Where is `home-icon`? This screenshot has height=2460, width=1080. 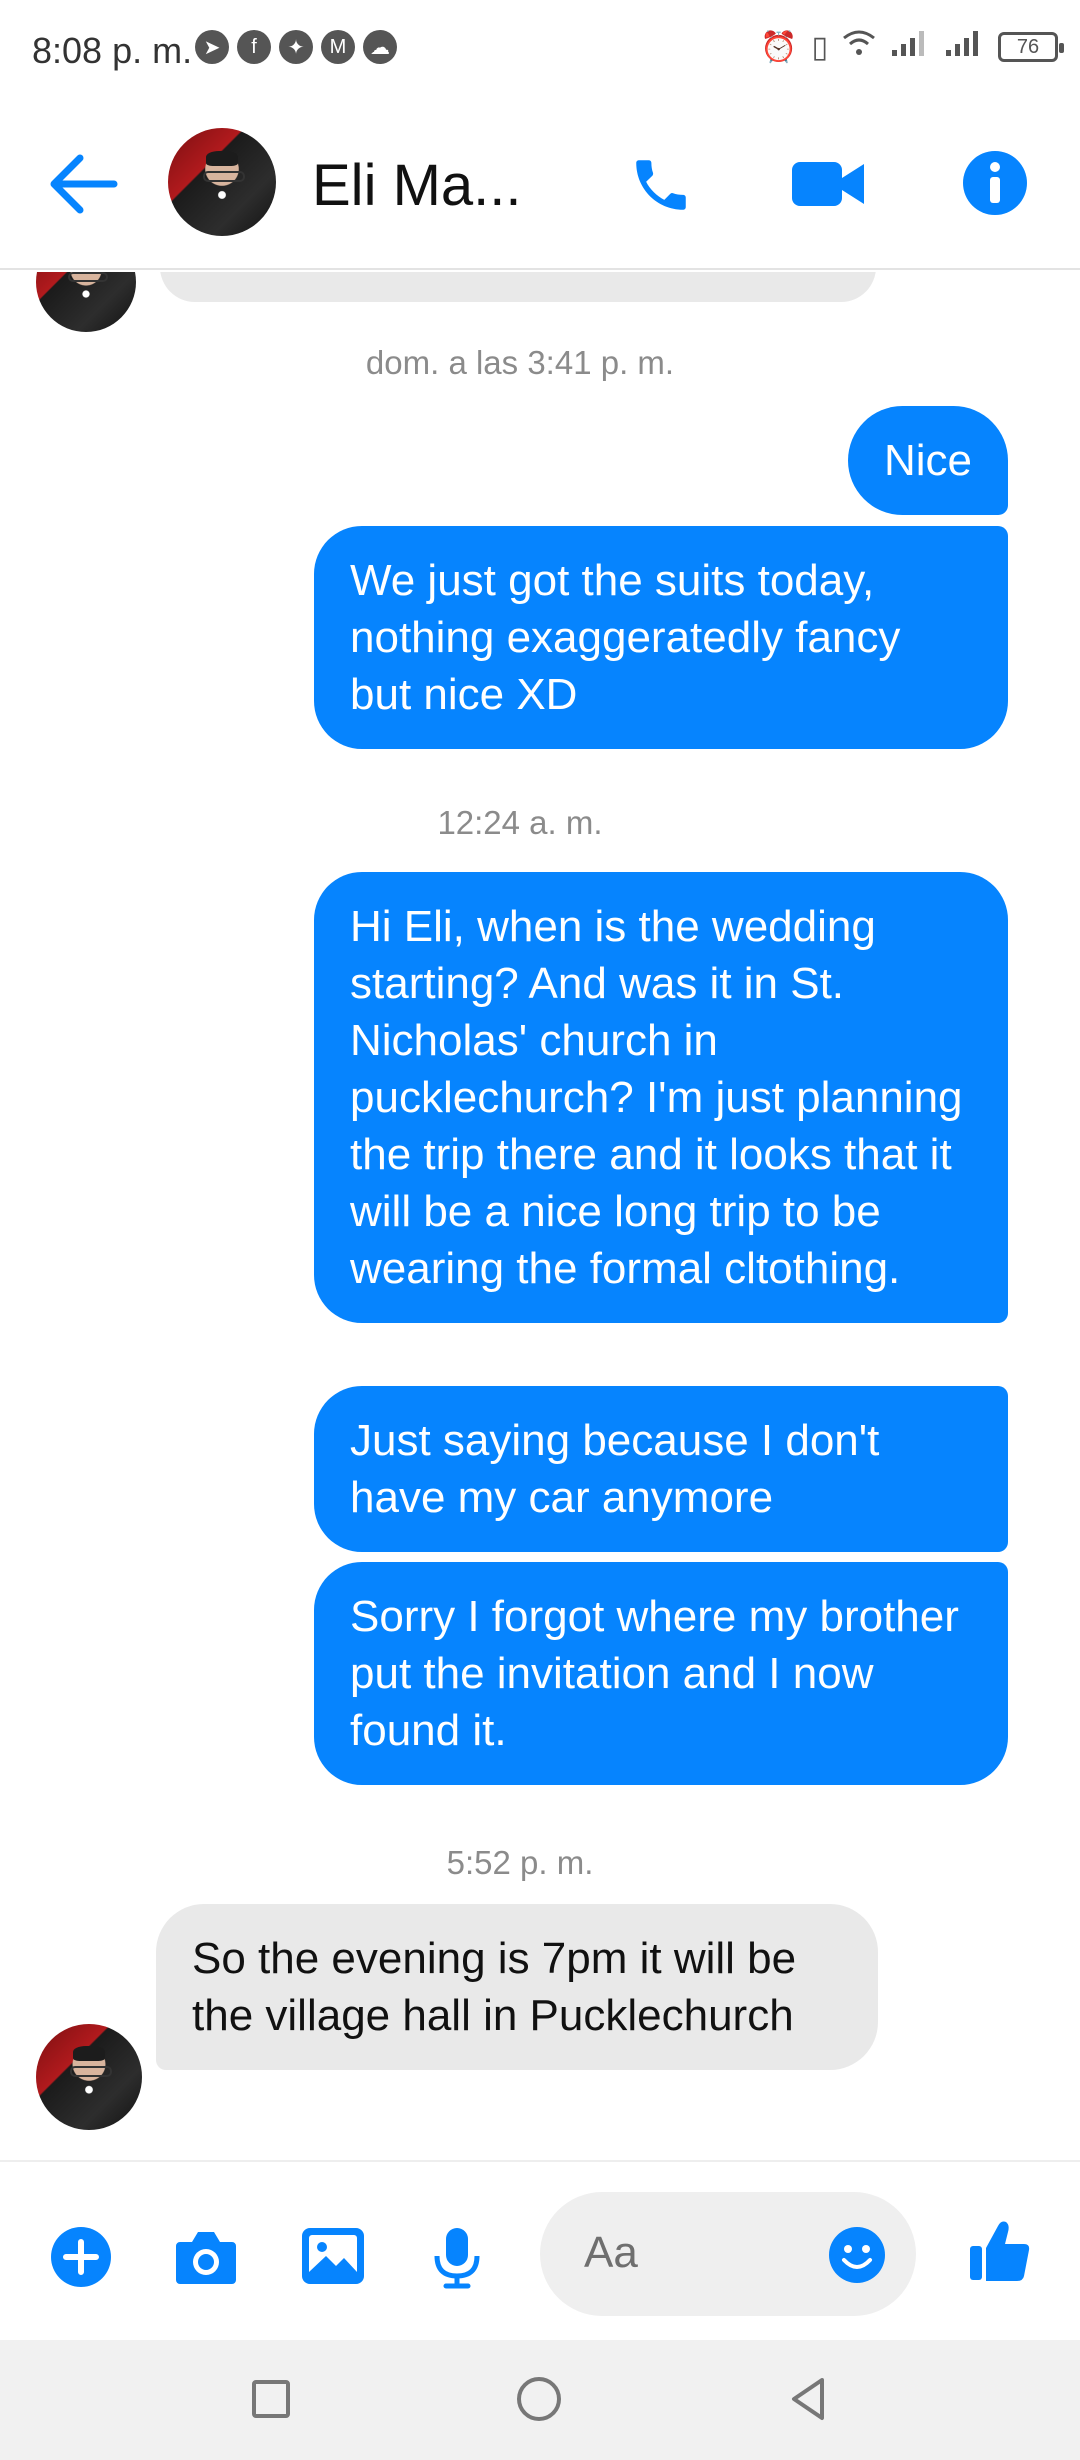
home-icon is located at coordinates (539, 2399).